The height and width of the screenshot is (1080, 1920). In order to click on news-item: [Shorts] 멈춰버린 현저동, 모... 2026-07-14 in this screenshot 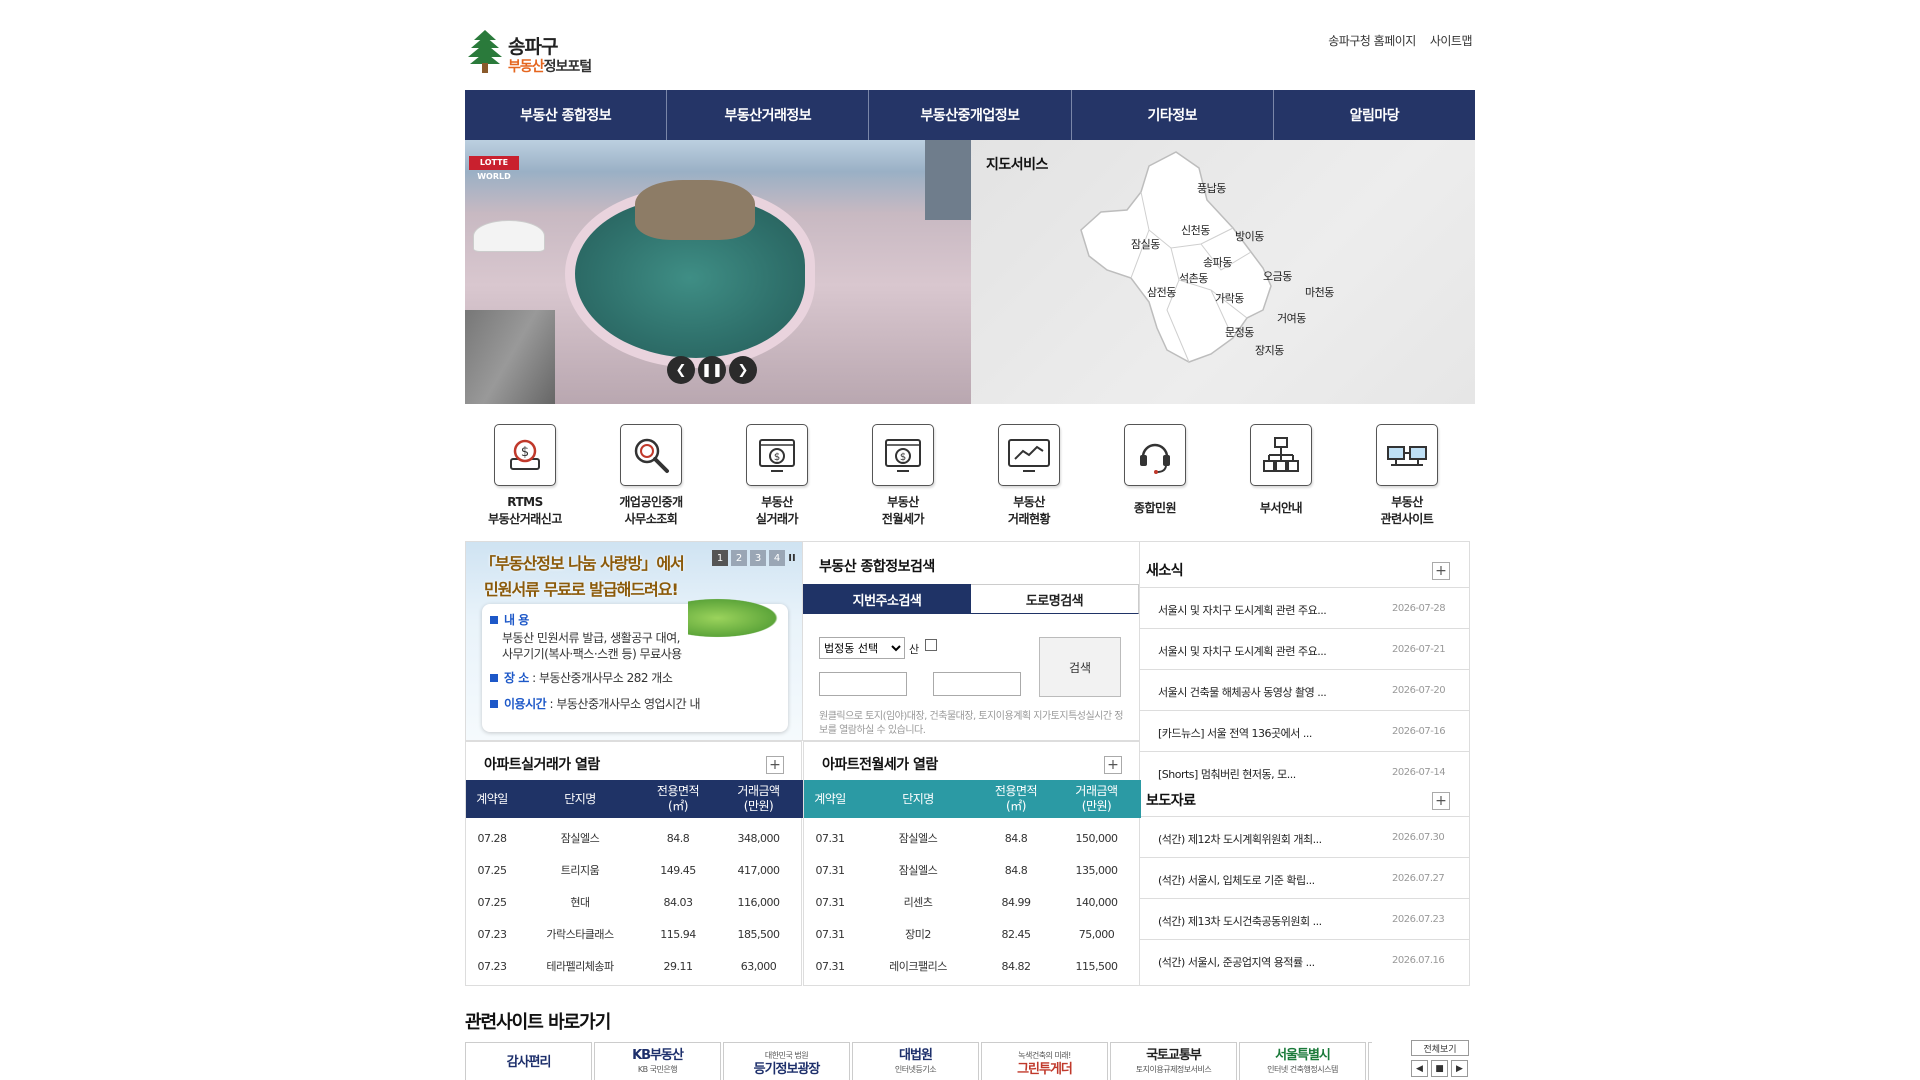, I will do `click(1305, 771)`.